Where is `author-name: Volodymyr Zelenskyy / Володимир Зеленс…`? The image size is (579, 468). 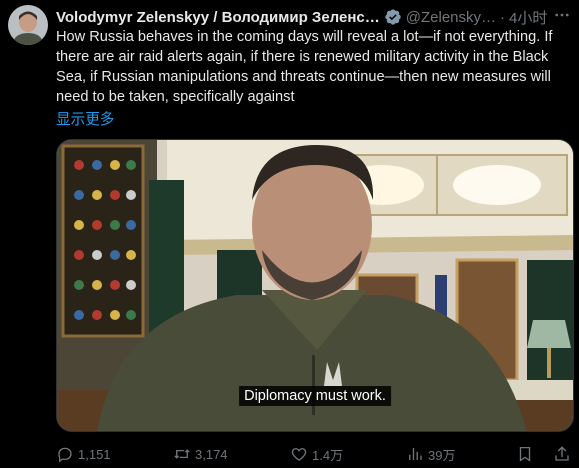 author-name: Volodymyr Zelenskyy / Володимир Зеленс… is located at coordinates (218, 17).